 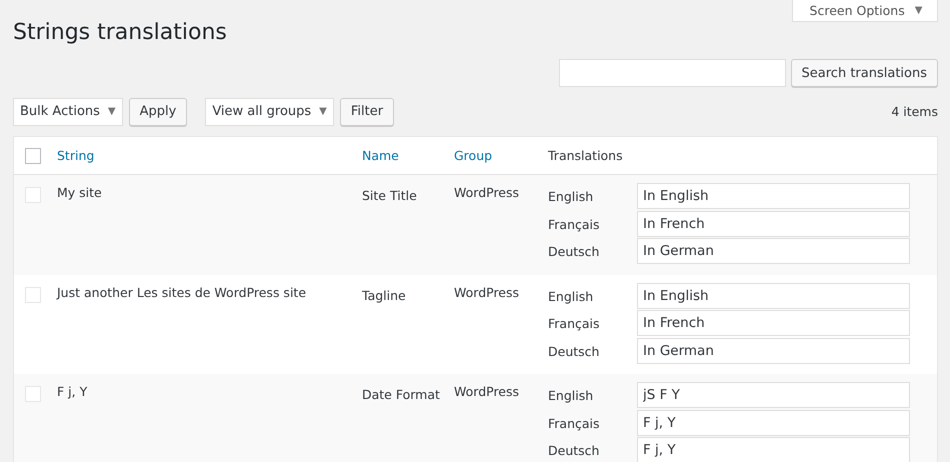 What do you see at coordinates (390, 196) in the screenshot?
I see `name-cell-text: Site Title` at bounding box center [390, 196].